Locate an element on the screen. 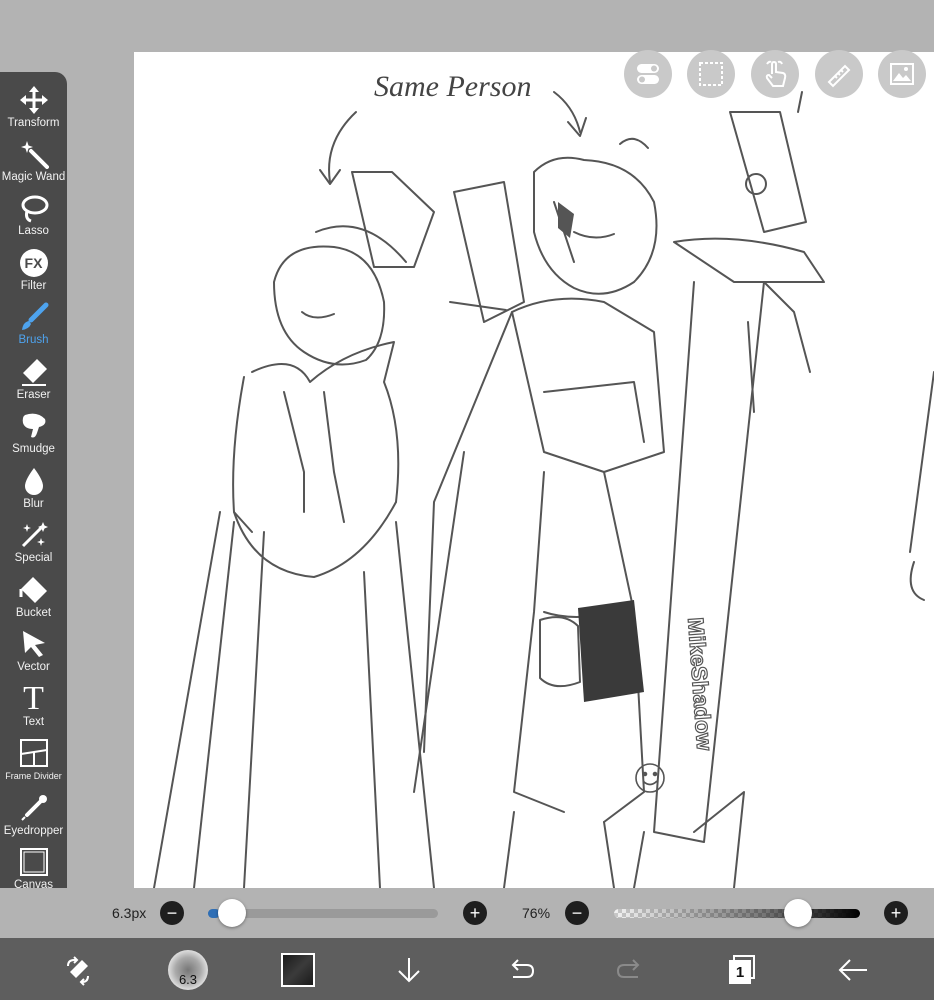 The width and height of the screenshot is (934, 1000). bucket-icon is located at coordinates (34, 590).